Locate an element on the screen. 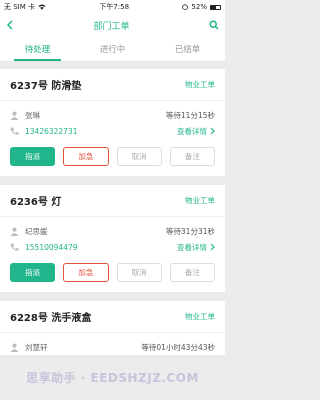  order-title: 6237号 防滑垫 is located at coordinates (46, 86).